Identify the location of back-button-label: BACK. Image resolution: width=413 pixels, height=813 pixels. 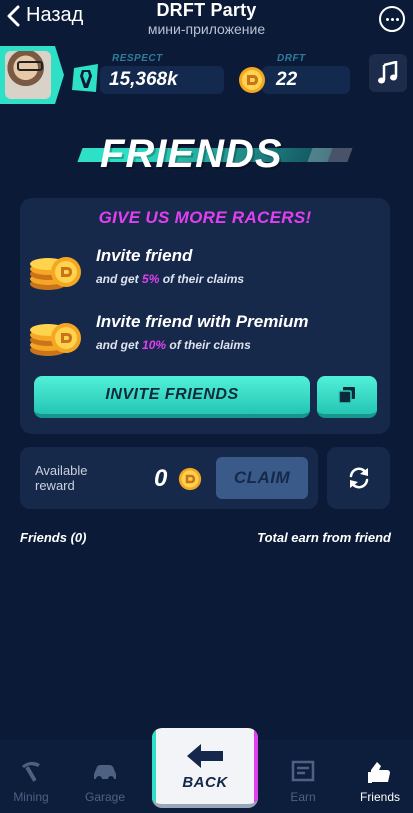
(205, 782).